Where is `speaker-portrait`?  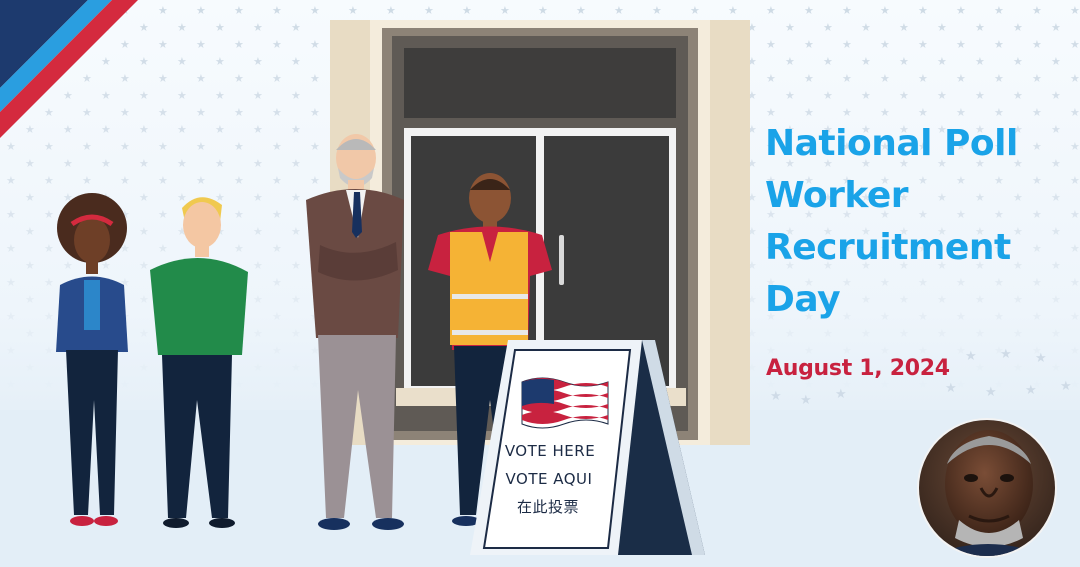
speaker-portrait is located at coordinates (987, 488).